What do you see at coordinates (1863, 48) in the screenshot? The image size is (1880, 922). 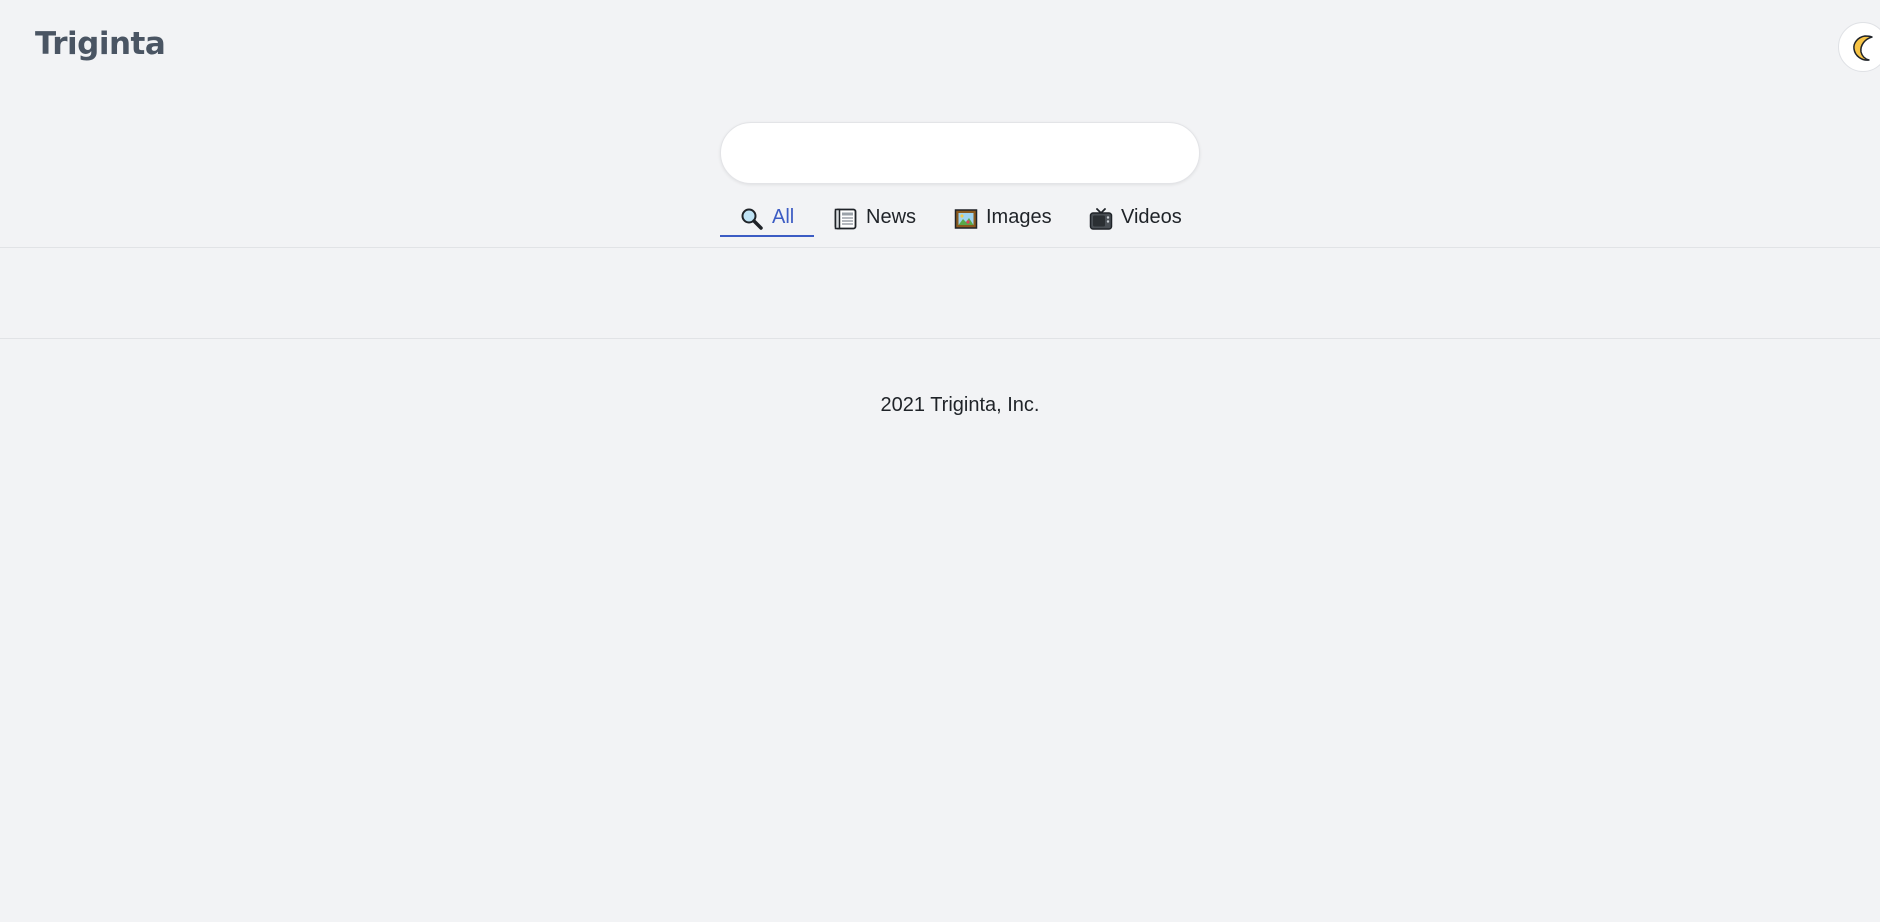 I see `crescent-moon-icon` at bounding box center [1863, 48].